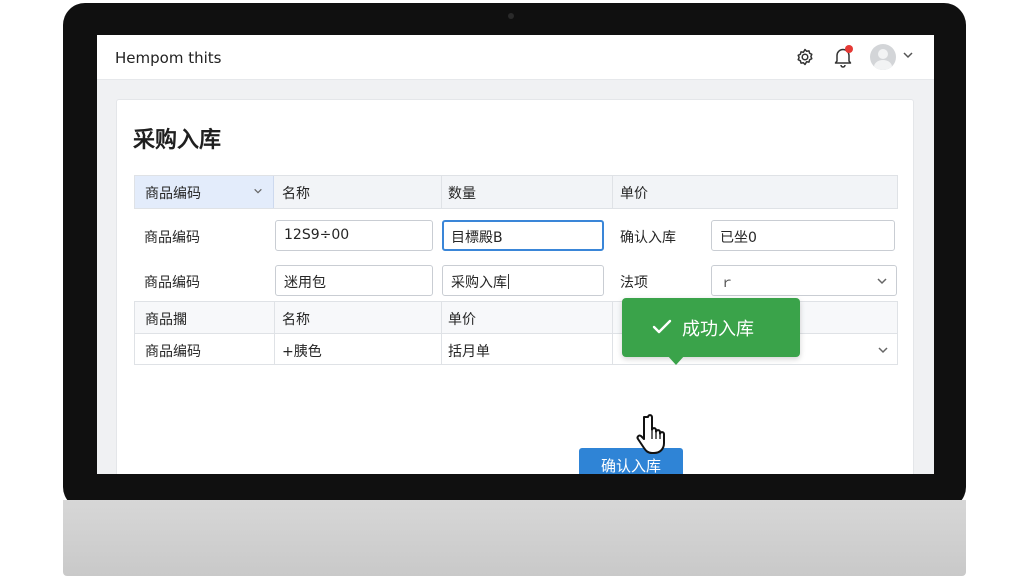 The height and width of the screenshot is (576, 1024). What do you see at coordinates (727, 283) in the screenshot?
I see `option-select-value: ｒ` at bounding box center [727, 283].